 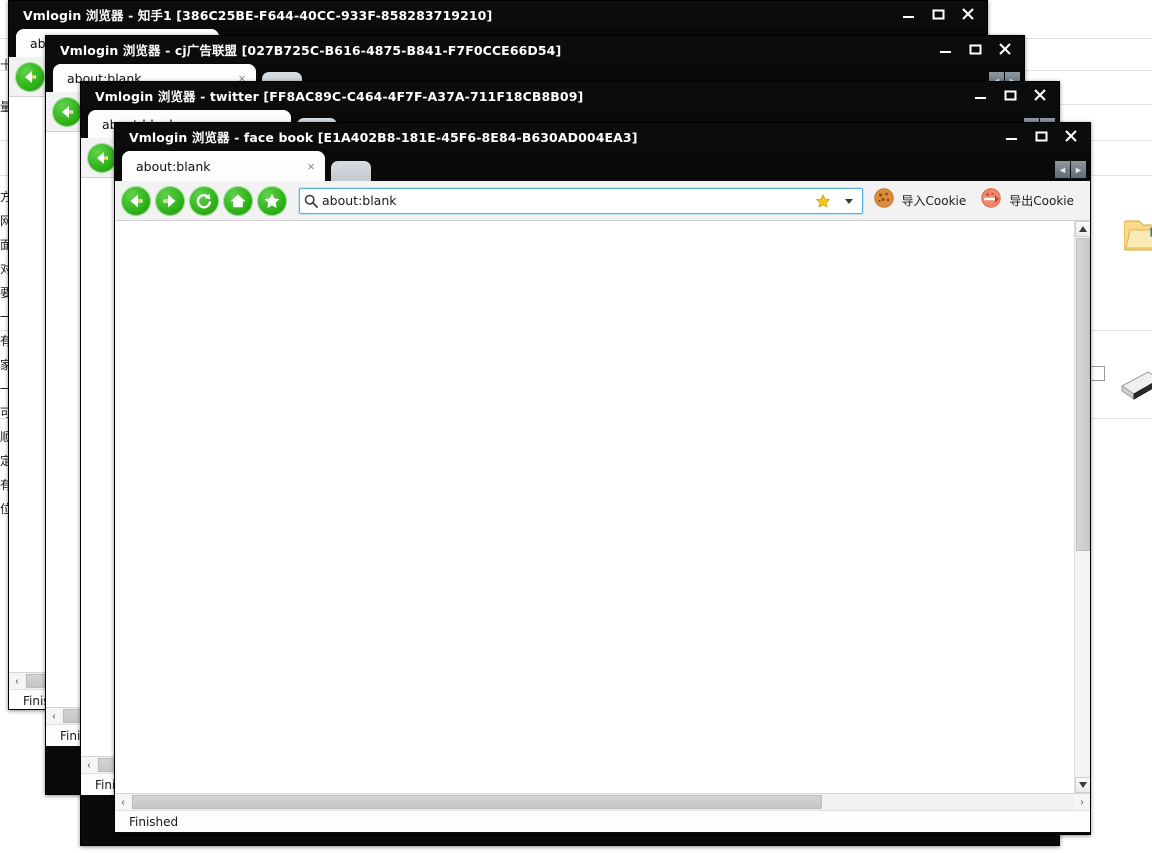 I want to click on tab-scroll-right: ►, so click(x=1078, y=169).